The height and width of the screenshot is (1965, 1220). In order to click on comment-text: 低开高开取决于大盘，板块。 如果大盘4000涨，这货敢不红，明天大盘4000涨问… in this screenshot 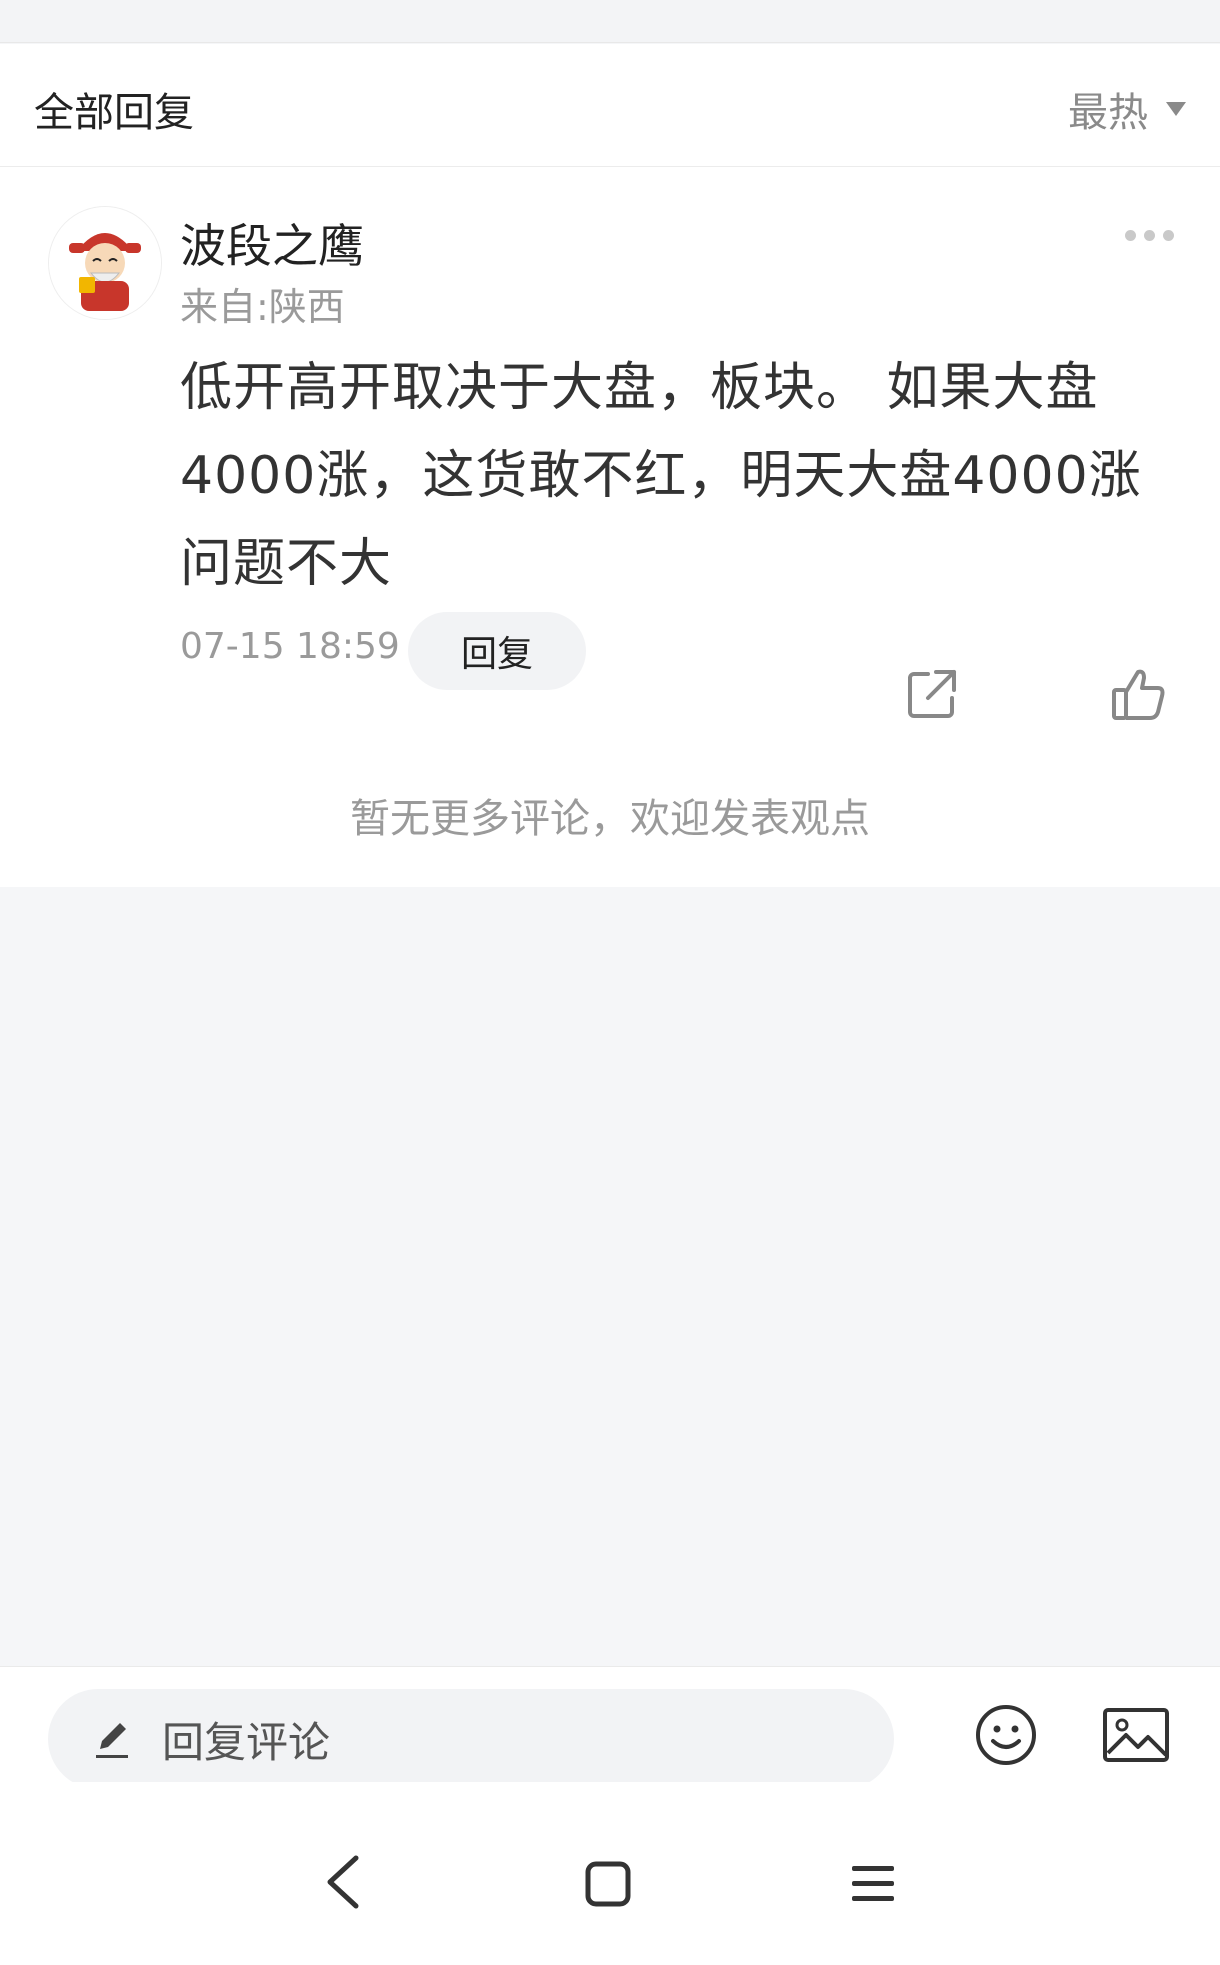, I will do `click(661, 476)`.